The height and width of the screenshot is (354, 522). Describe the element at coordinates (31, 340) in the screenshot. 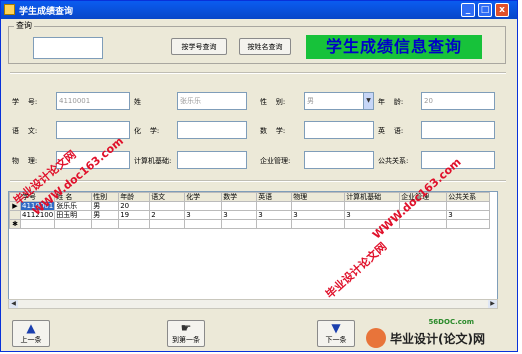

I see `prev-record-label: 上一条` at that location.